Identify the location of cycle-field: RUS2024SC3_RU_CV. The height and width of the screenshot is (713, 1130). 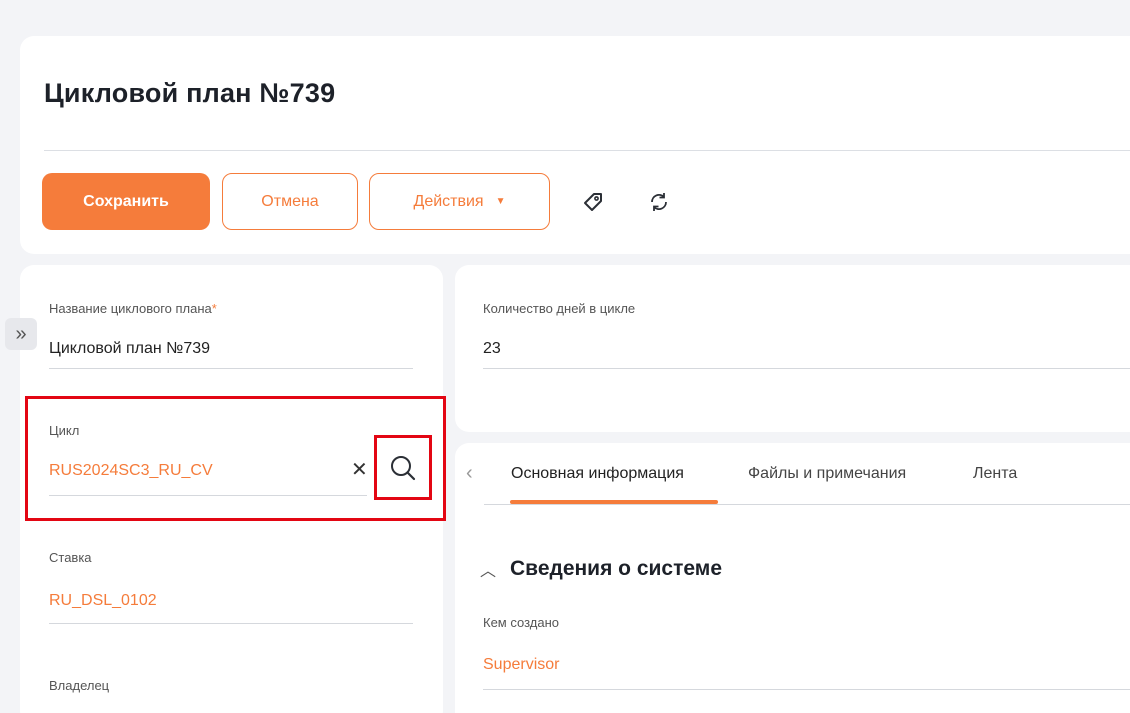
(131, 471).